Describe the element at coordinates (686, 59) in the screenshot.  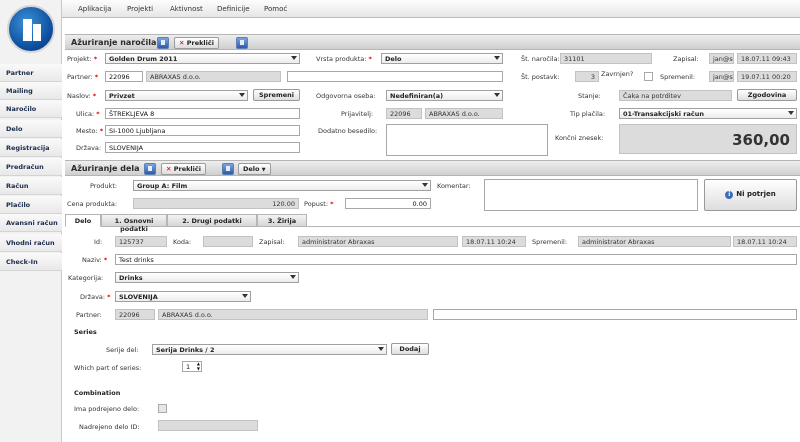
I see `zapisal-label: Zapisal:` at that location.